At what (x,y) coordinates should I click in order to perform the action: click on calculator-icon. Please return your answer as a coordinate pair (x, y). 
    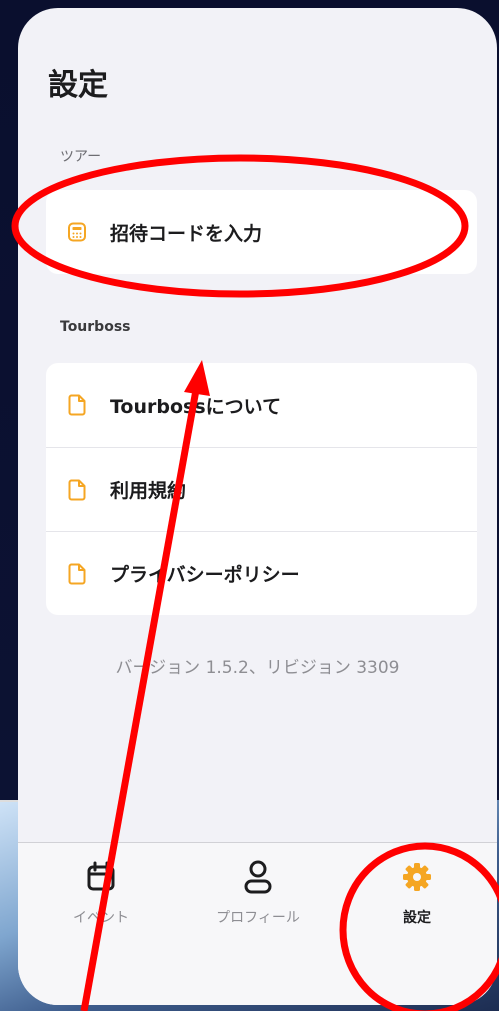
    Looking at the image, I should click on (77, 232).